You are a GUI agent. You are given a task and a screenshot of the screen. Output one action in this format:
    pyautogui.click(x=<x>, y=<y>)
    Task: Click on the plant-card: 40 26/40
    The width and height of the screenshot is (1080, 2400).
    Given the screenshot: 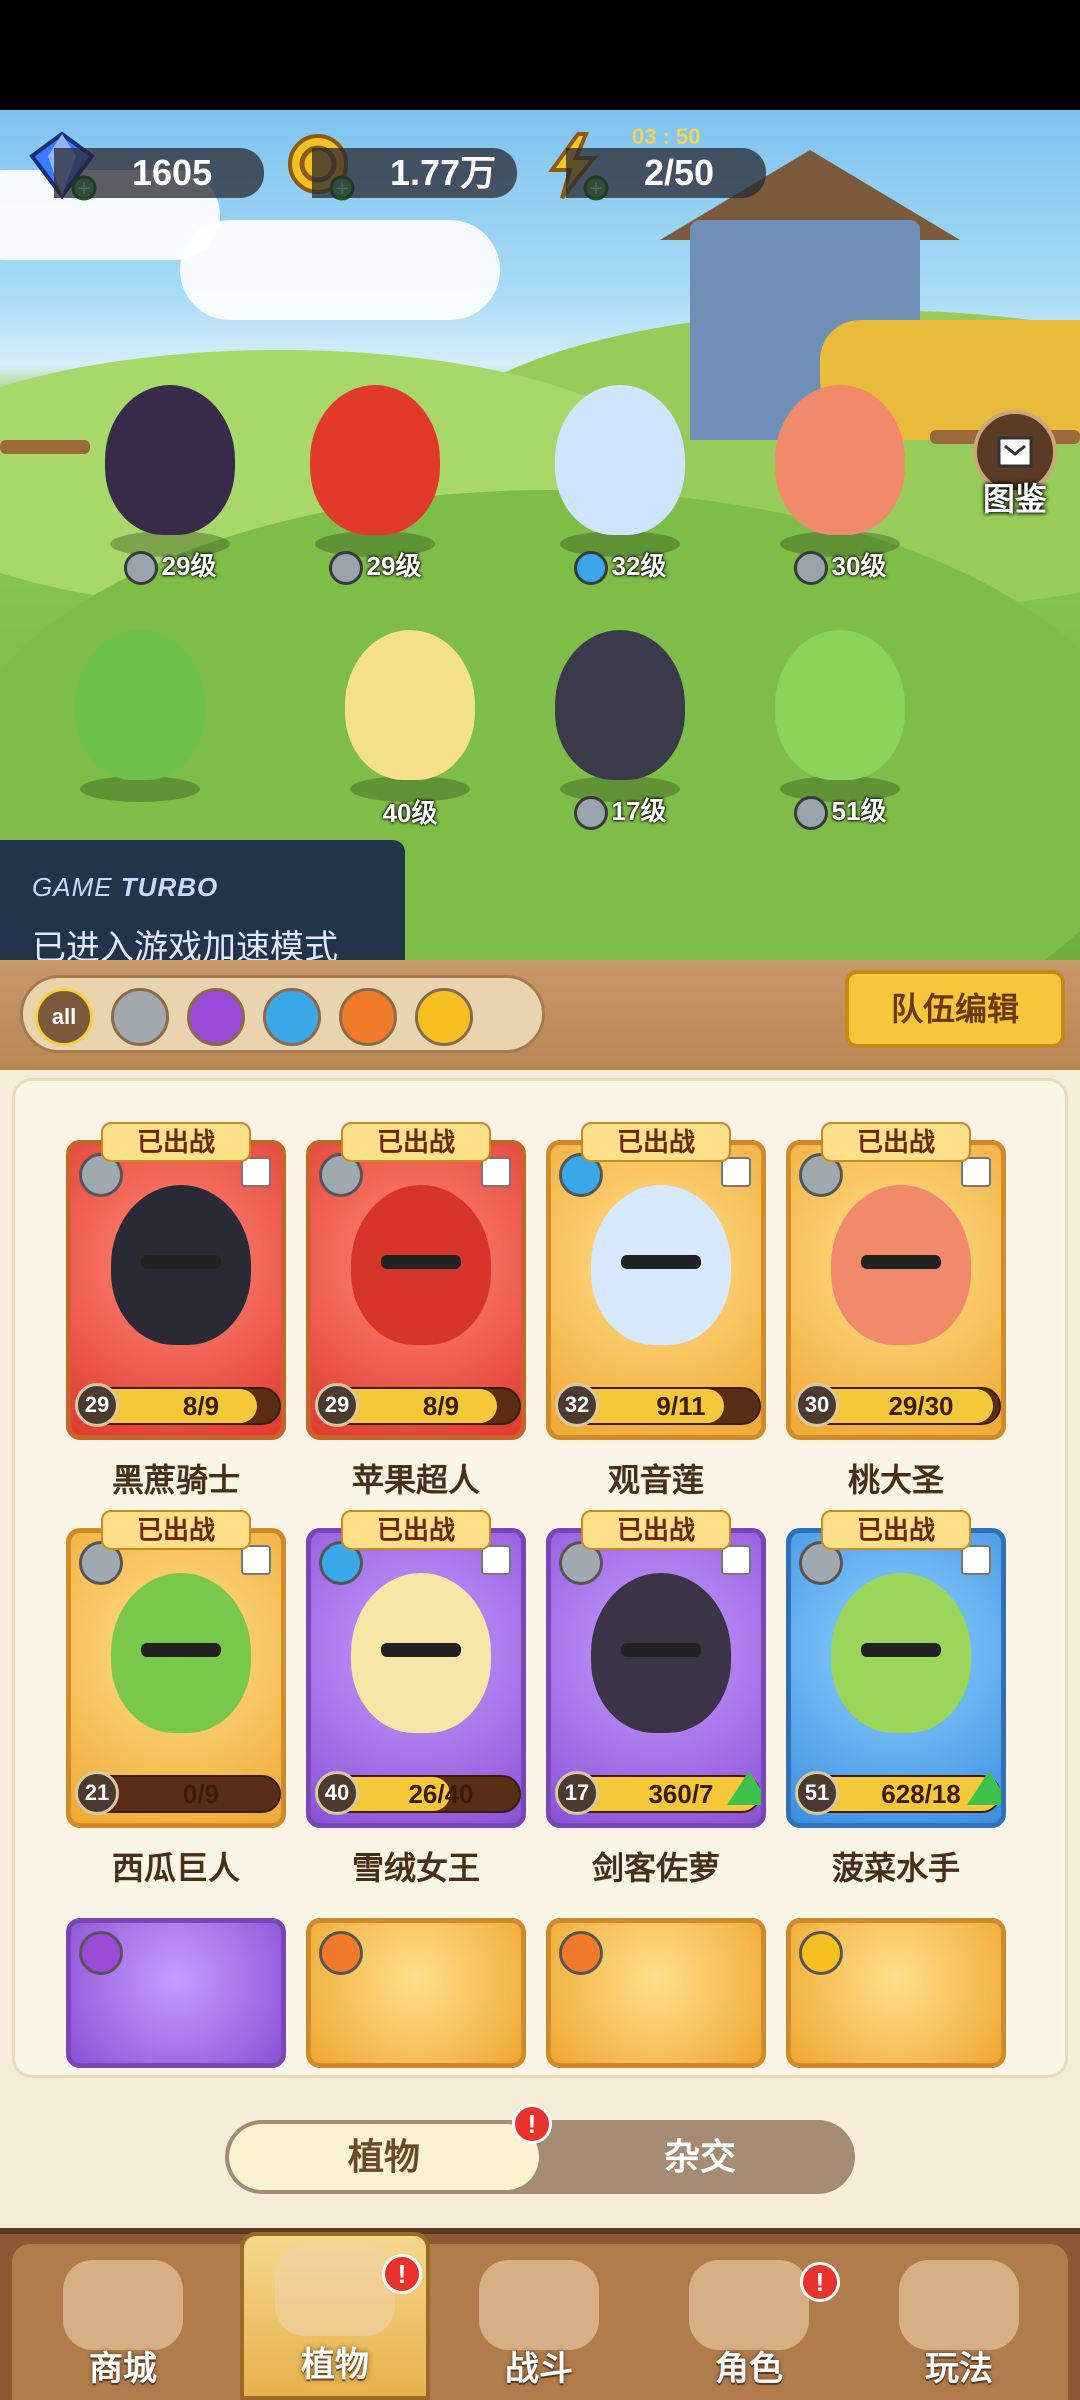 What is the action you would take?
    pyautogui.click(x=416, y=1678)
    